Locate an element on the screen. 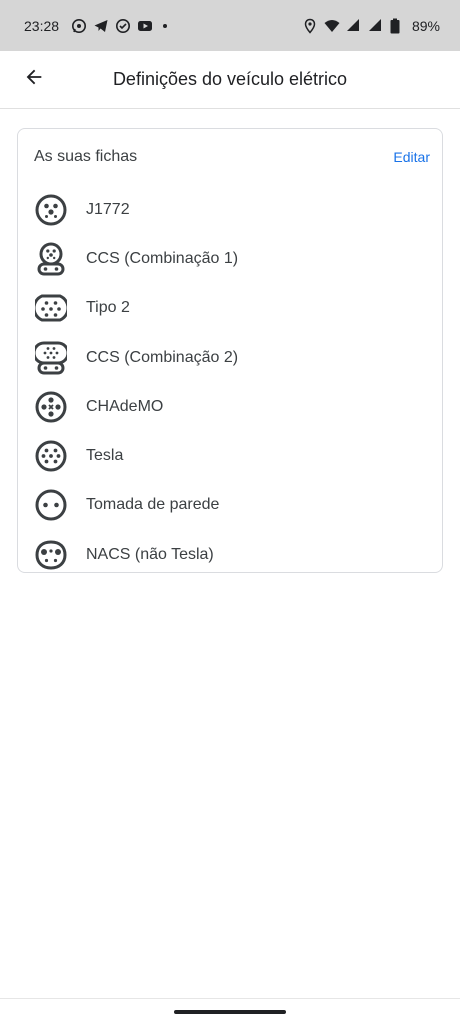 Image resolution: width=460 pixels, height=1024 pixels. status-bar: 23:28 89% is located at coordinates (230, 25).